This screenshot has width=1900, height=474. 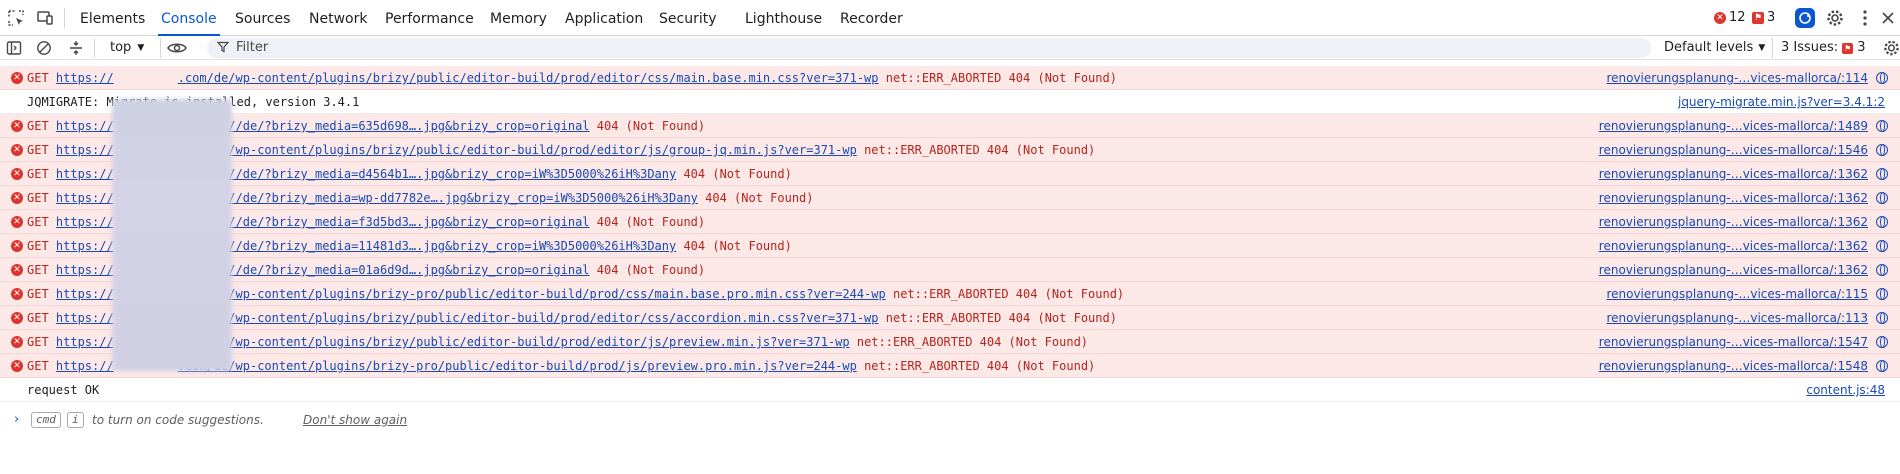 I want to click on source-link: renovierungsplanung-…vices-mallorca/:114, so click(x=1737, y=78).